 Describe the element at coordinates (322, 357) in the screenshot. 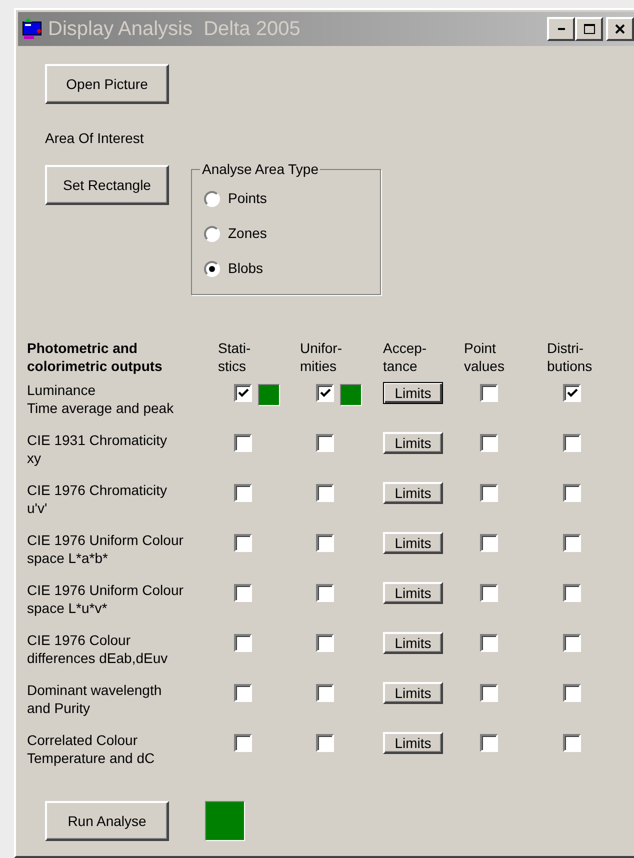

I see `column-header: Unifor- mities` at that location.